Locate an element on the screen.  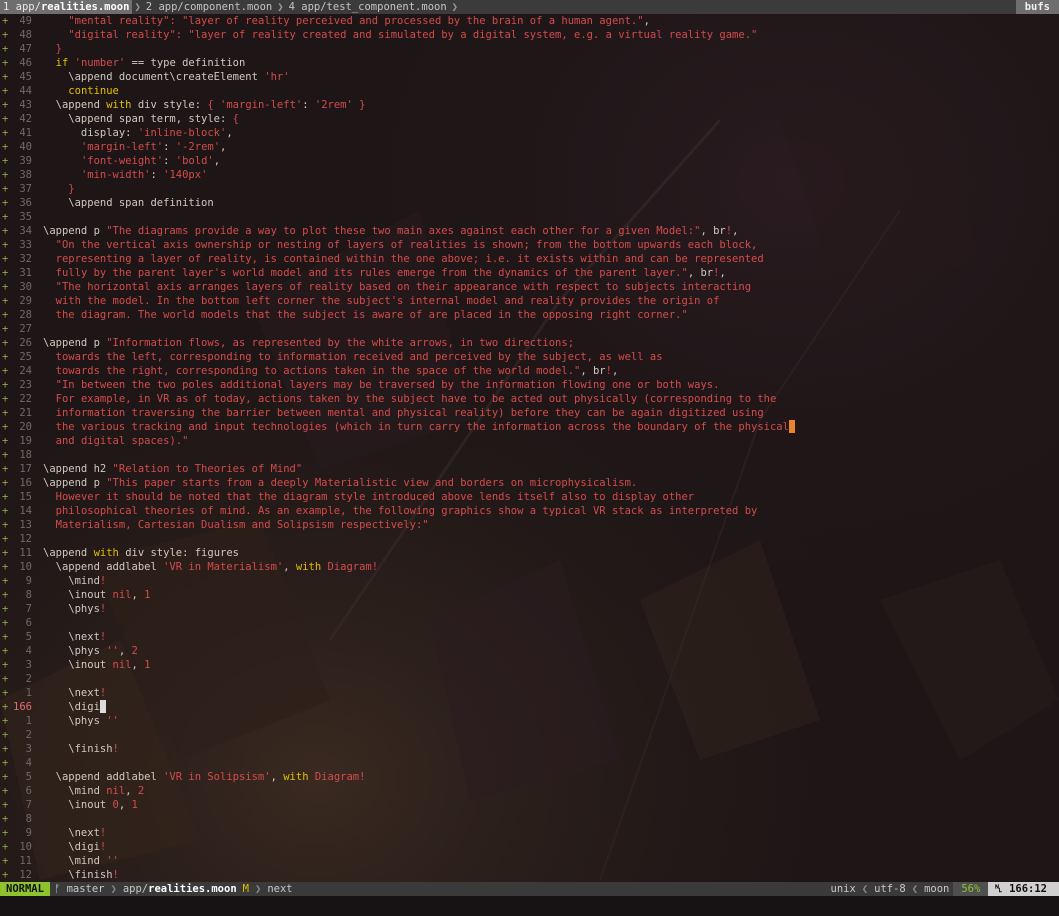
code-line: +27 is located at coordinates (529, 329).